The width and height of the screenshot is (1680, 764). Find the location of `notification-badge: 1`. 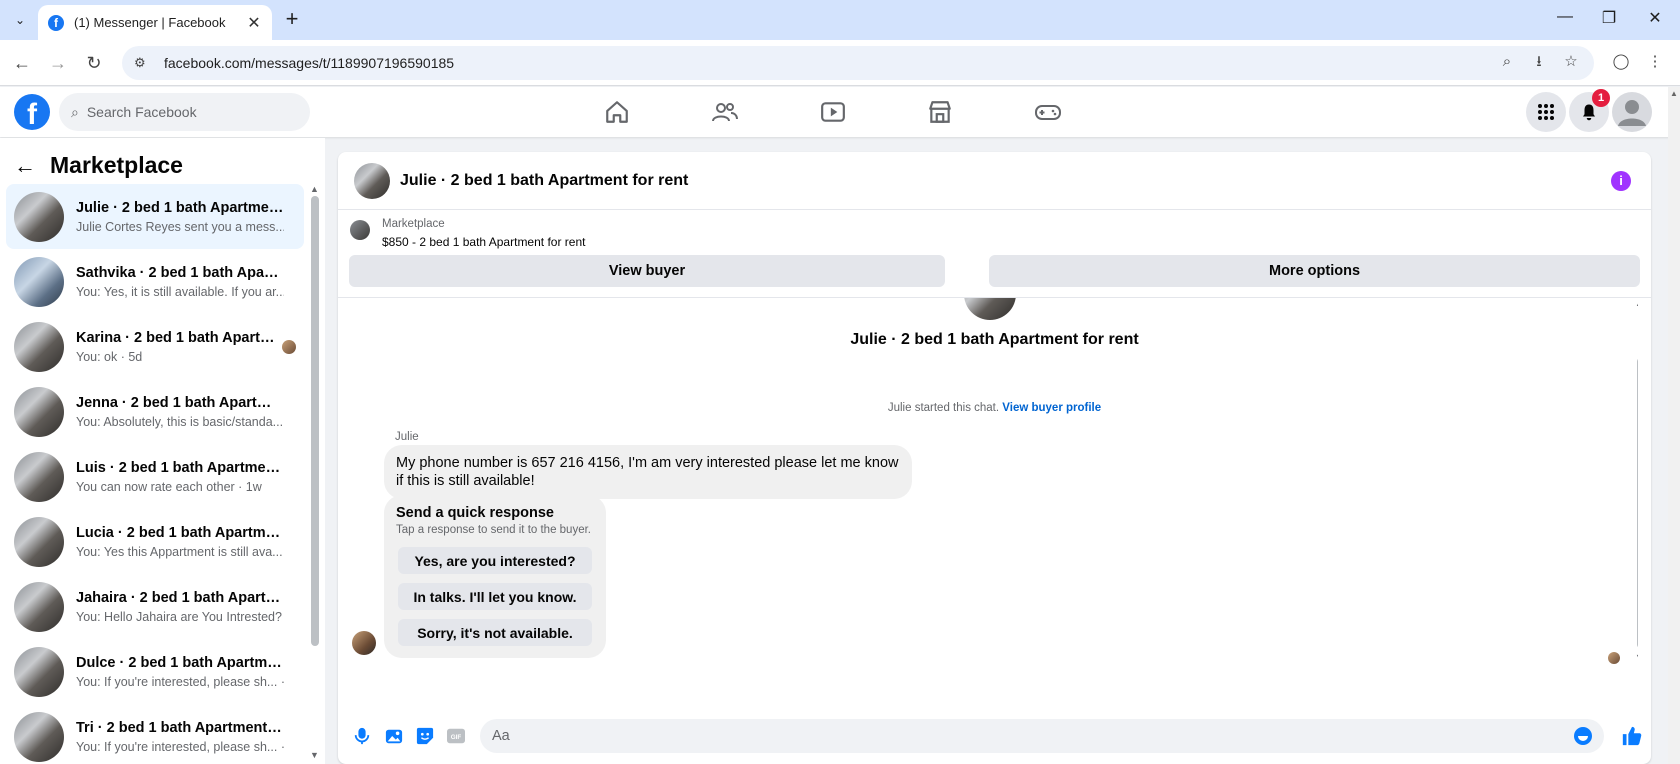

notification-badge: 1 is located at coordinates (1601, 98).